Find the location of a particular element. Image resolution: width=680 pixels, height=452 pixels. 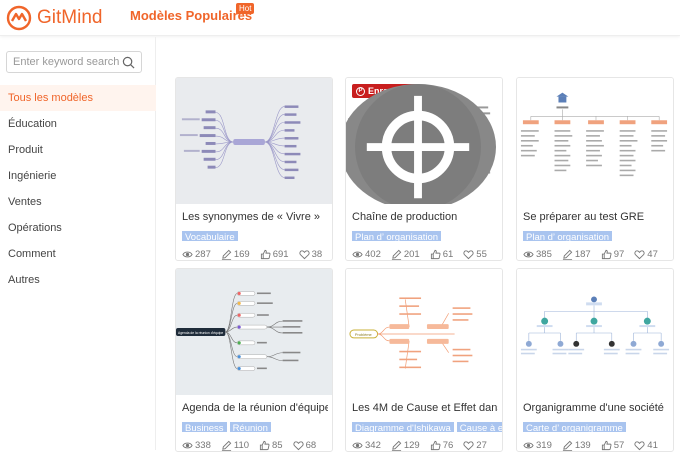

template-title: Agenda de la réunion d'équipe is located at coordinates (255, 408).